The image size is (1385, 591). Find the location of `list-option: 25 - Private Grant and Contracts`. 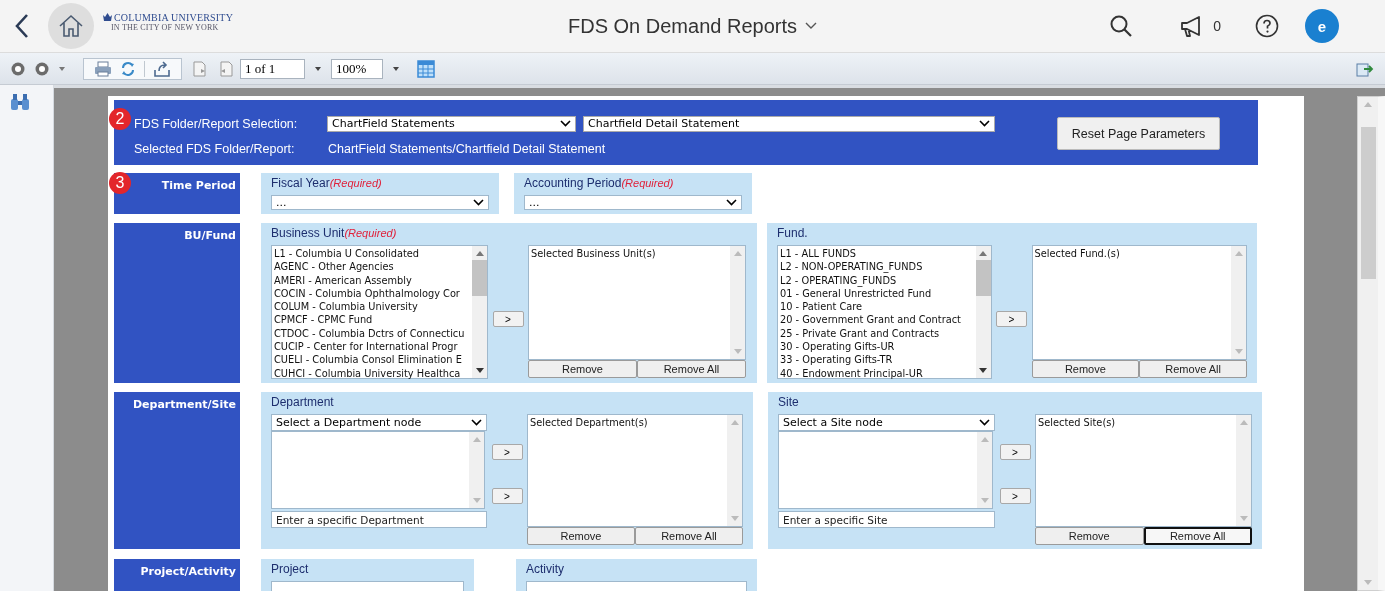

list-option: 25 - Private Grant and Contracts is located at coordinates (877, 333).